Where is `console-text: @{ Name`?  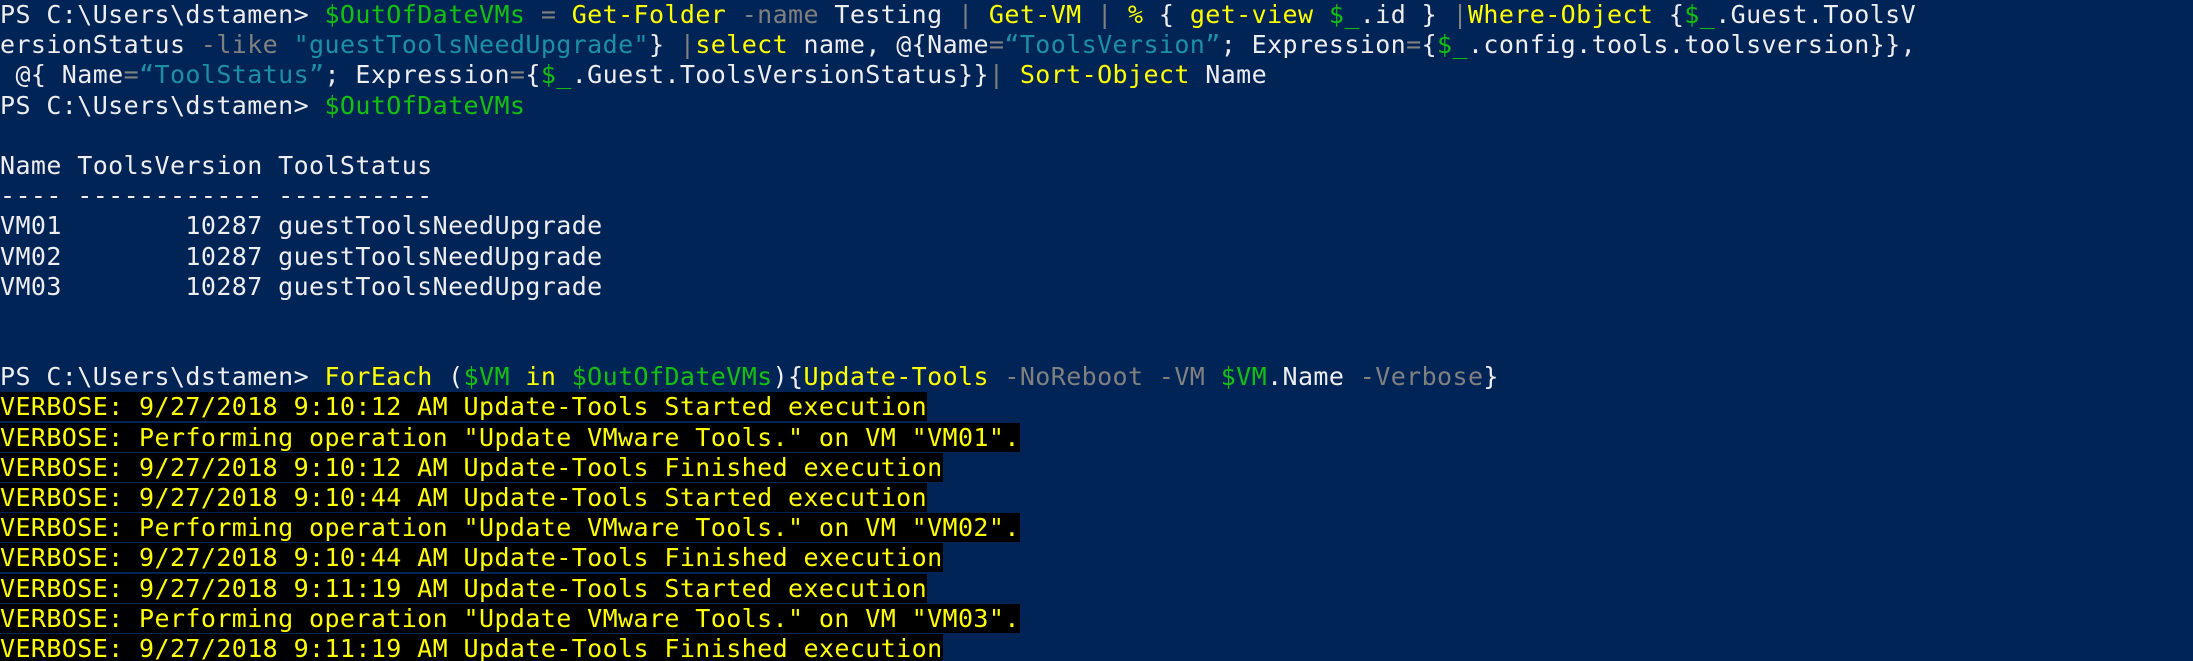
console-text: @{ Name is located at coordinates (62, 75).